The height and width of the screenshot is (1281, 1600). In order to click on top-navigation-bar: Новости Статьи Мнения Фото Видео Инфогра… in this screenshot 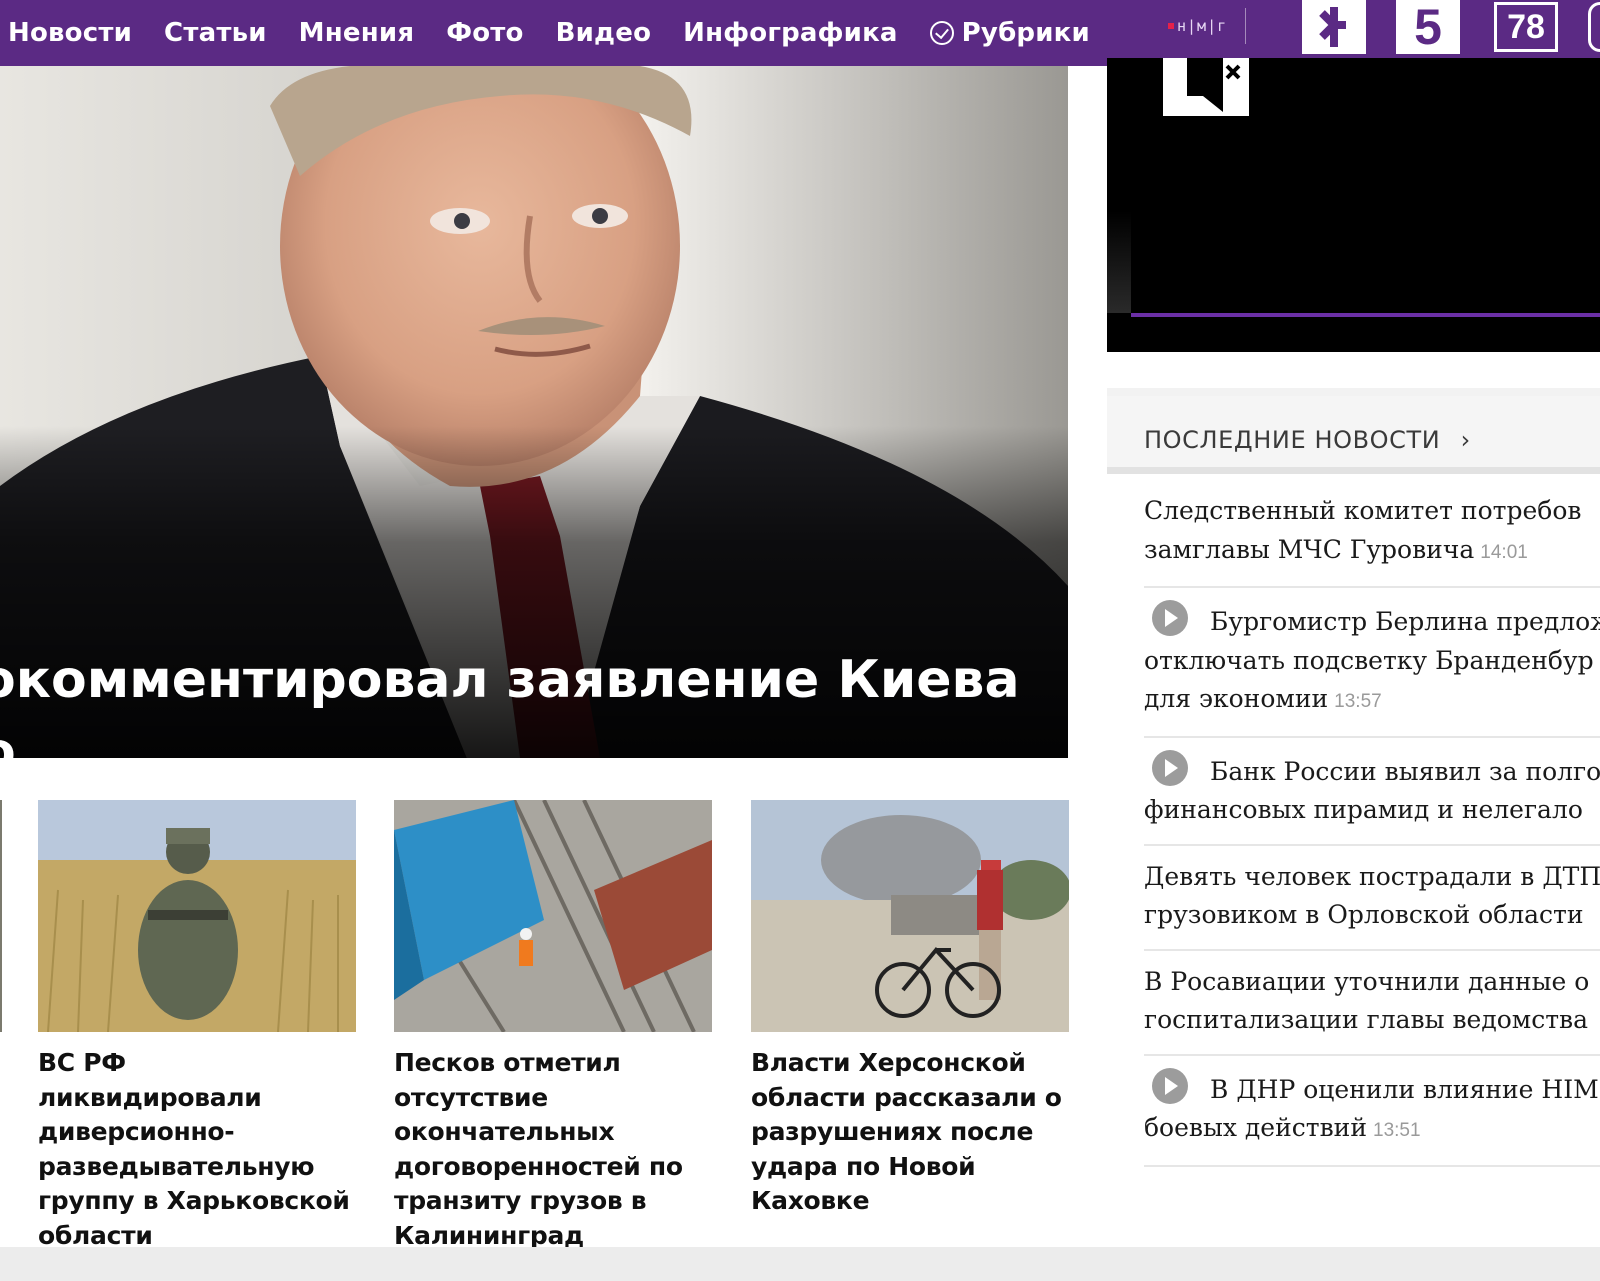, I will do `click(800, 33)`.